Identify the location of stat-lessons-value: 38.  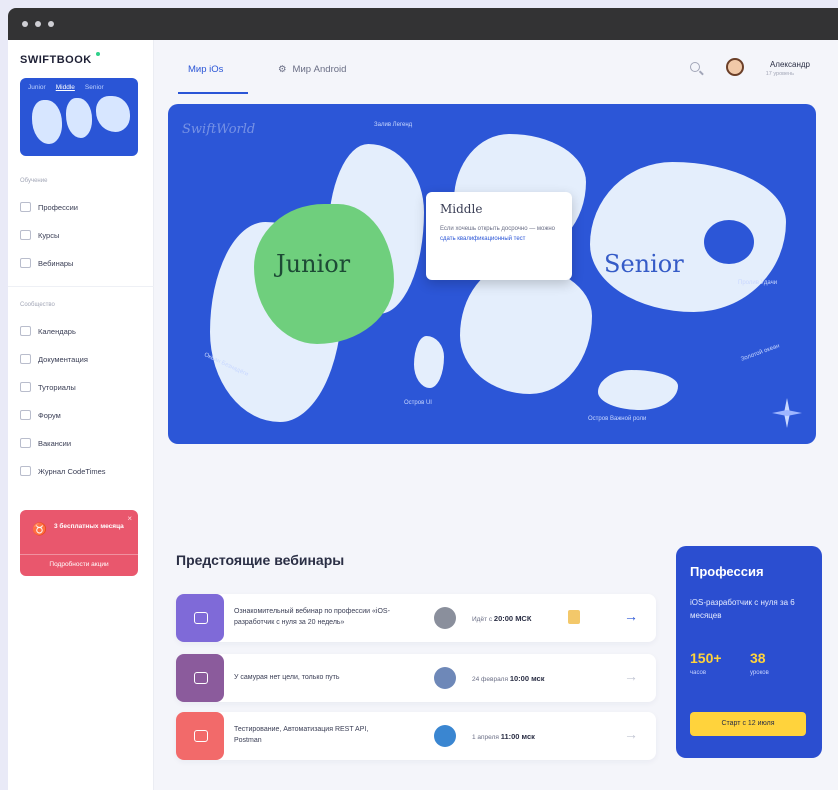
(758, 658).